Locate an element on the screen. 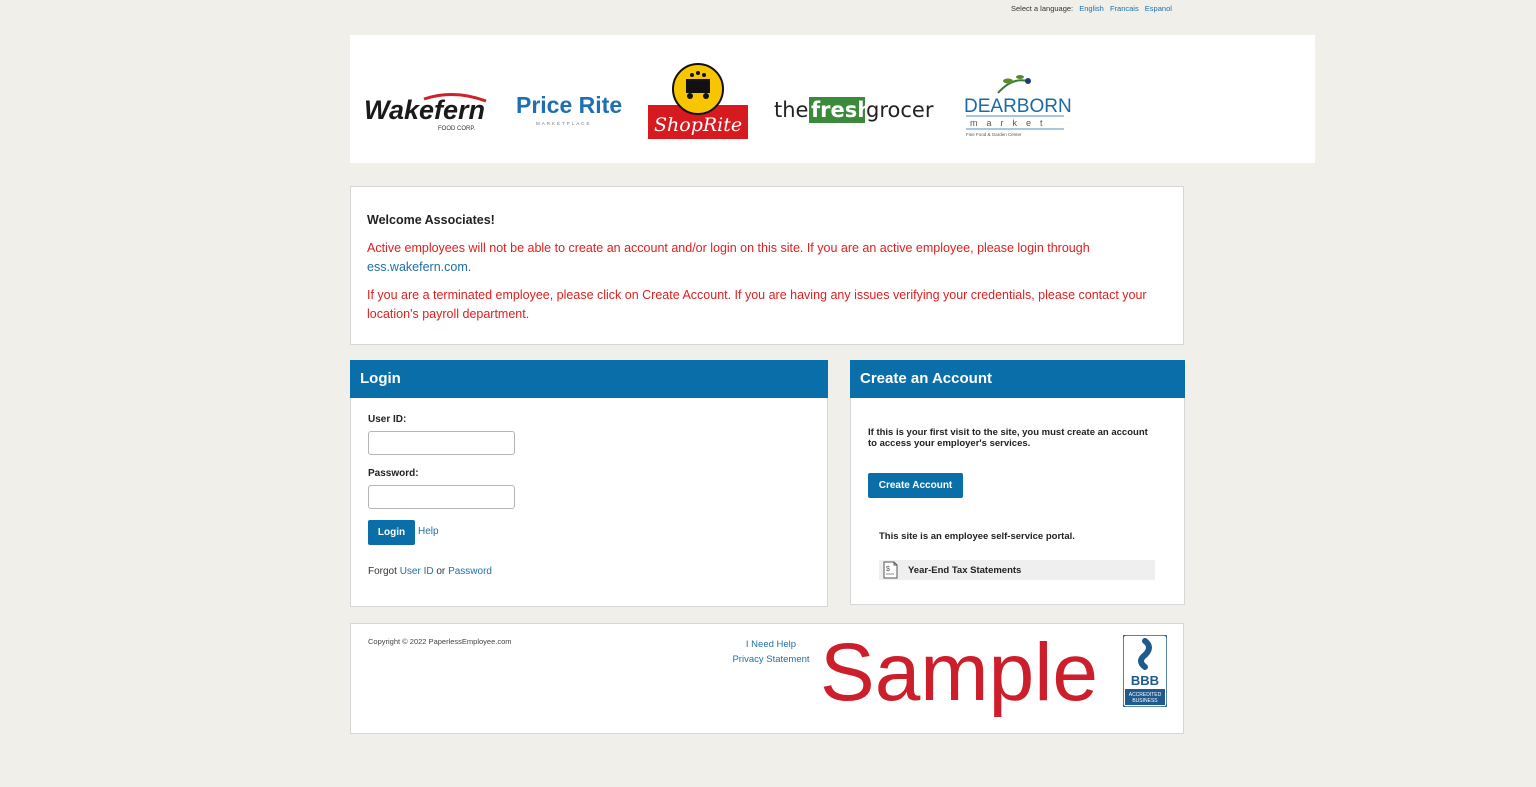 This screenshot has height=787, width=1536. fresh-grocer-logo-post: grocer is located at coordinates (900, 110).